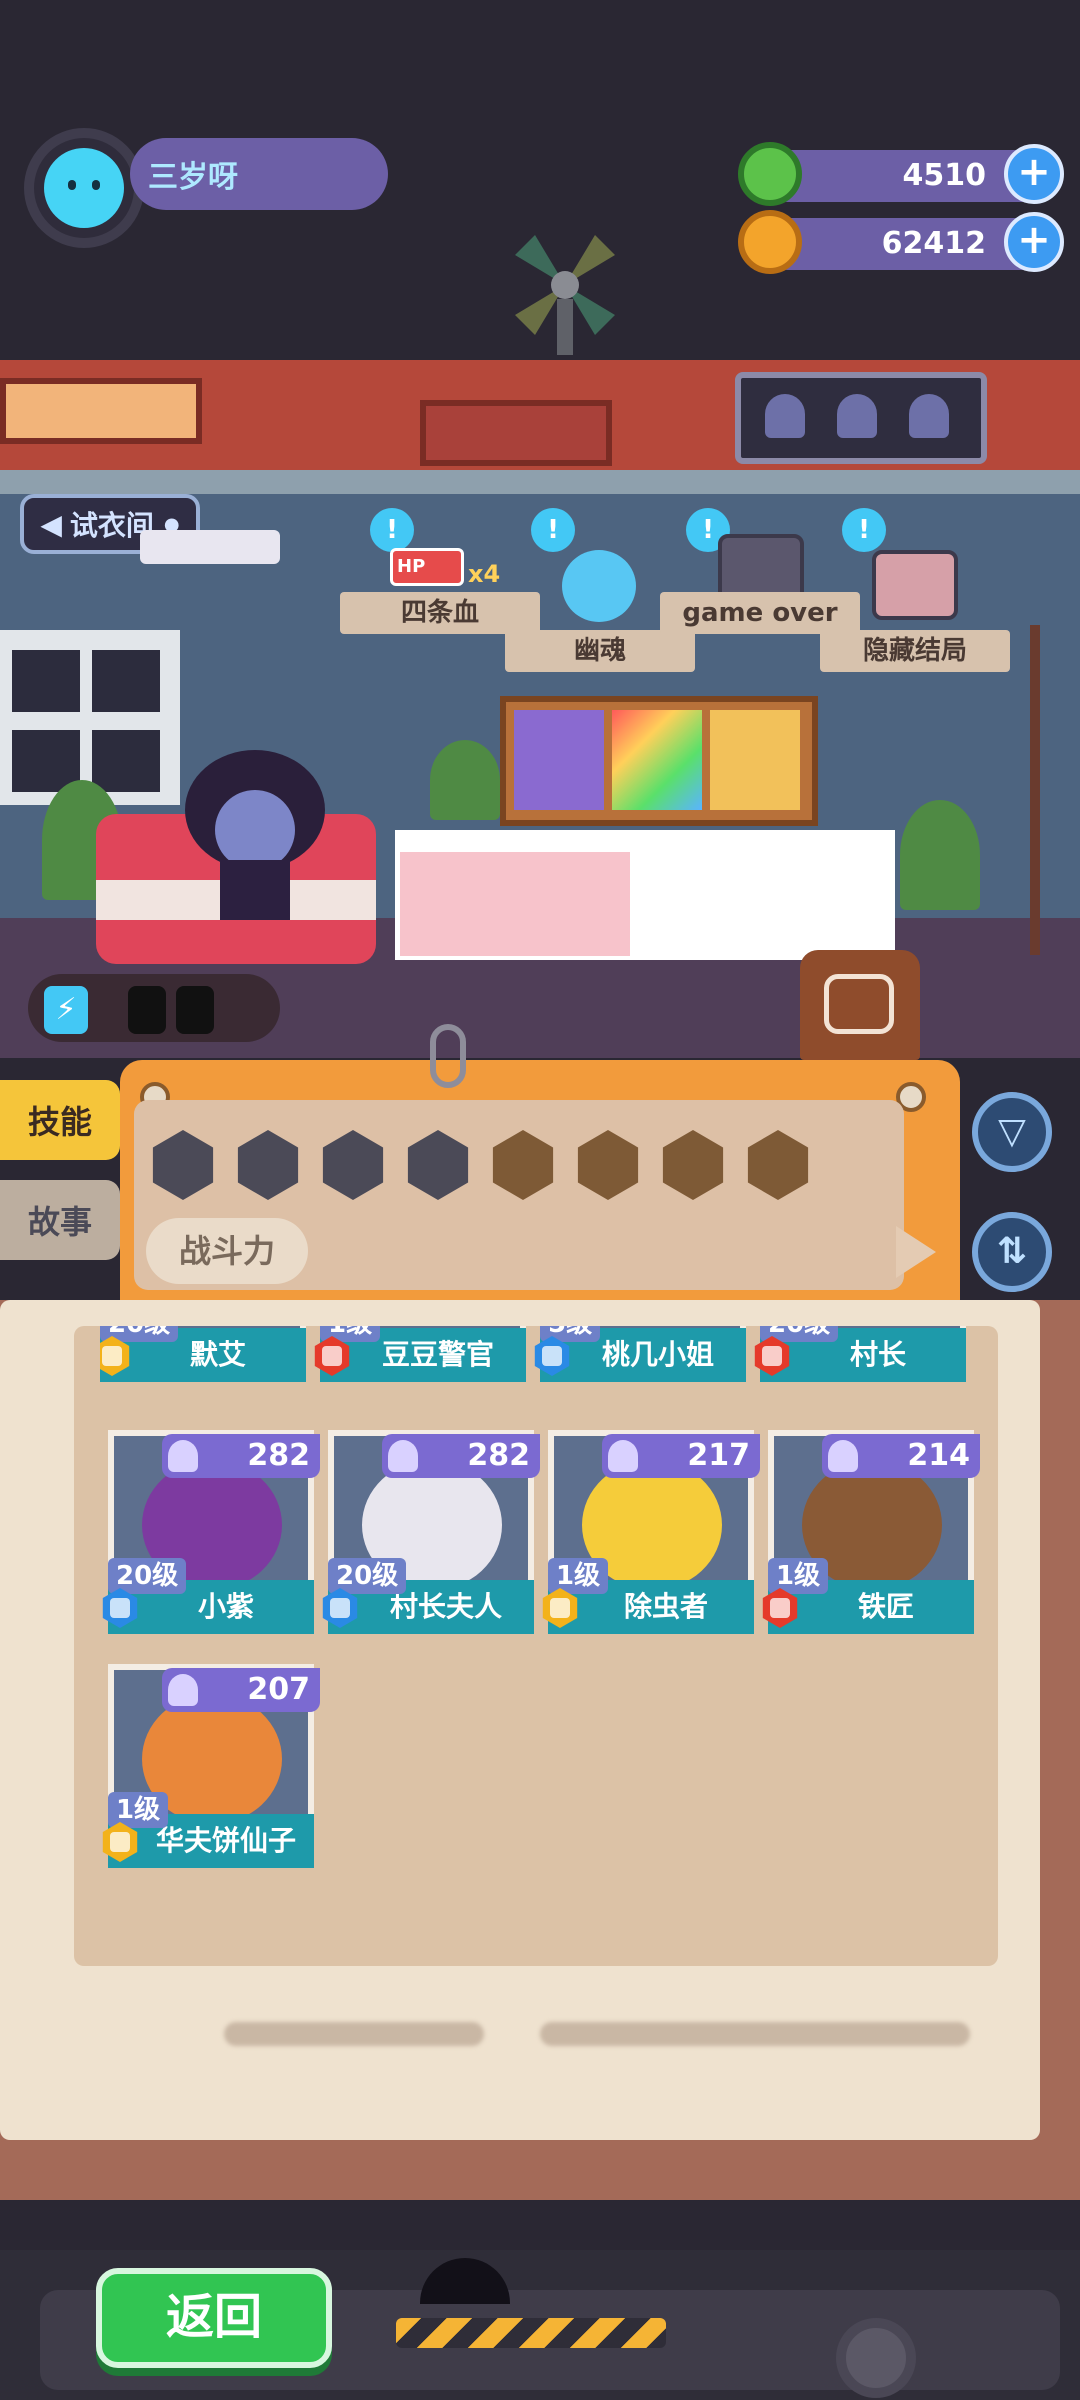 The height and width of the screenshot is (2400, 1080). Describe the element at coordinates (681, 1456) in the screenshot. I see `power-badge: 217` at that location.